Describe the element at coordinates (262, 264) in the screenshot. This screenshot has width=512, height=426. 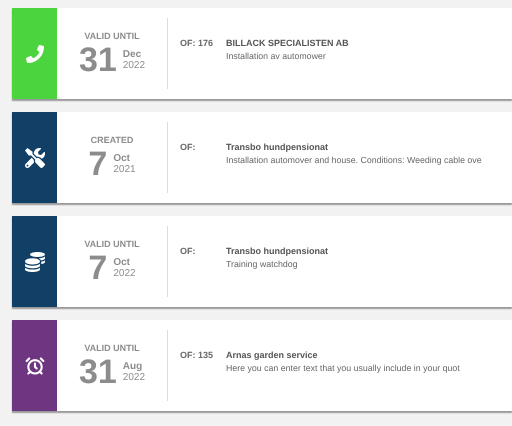
I see `quote-description: Training watchdog` at that location.